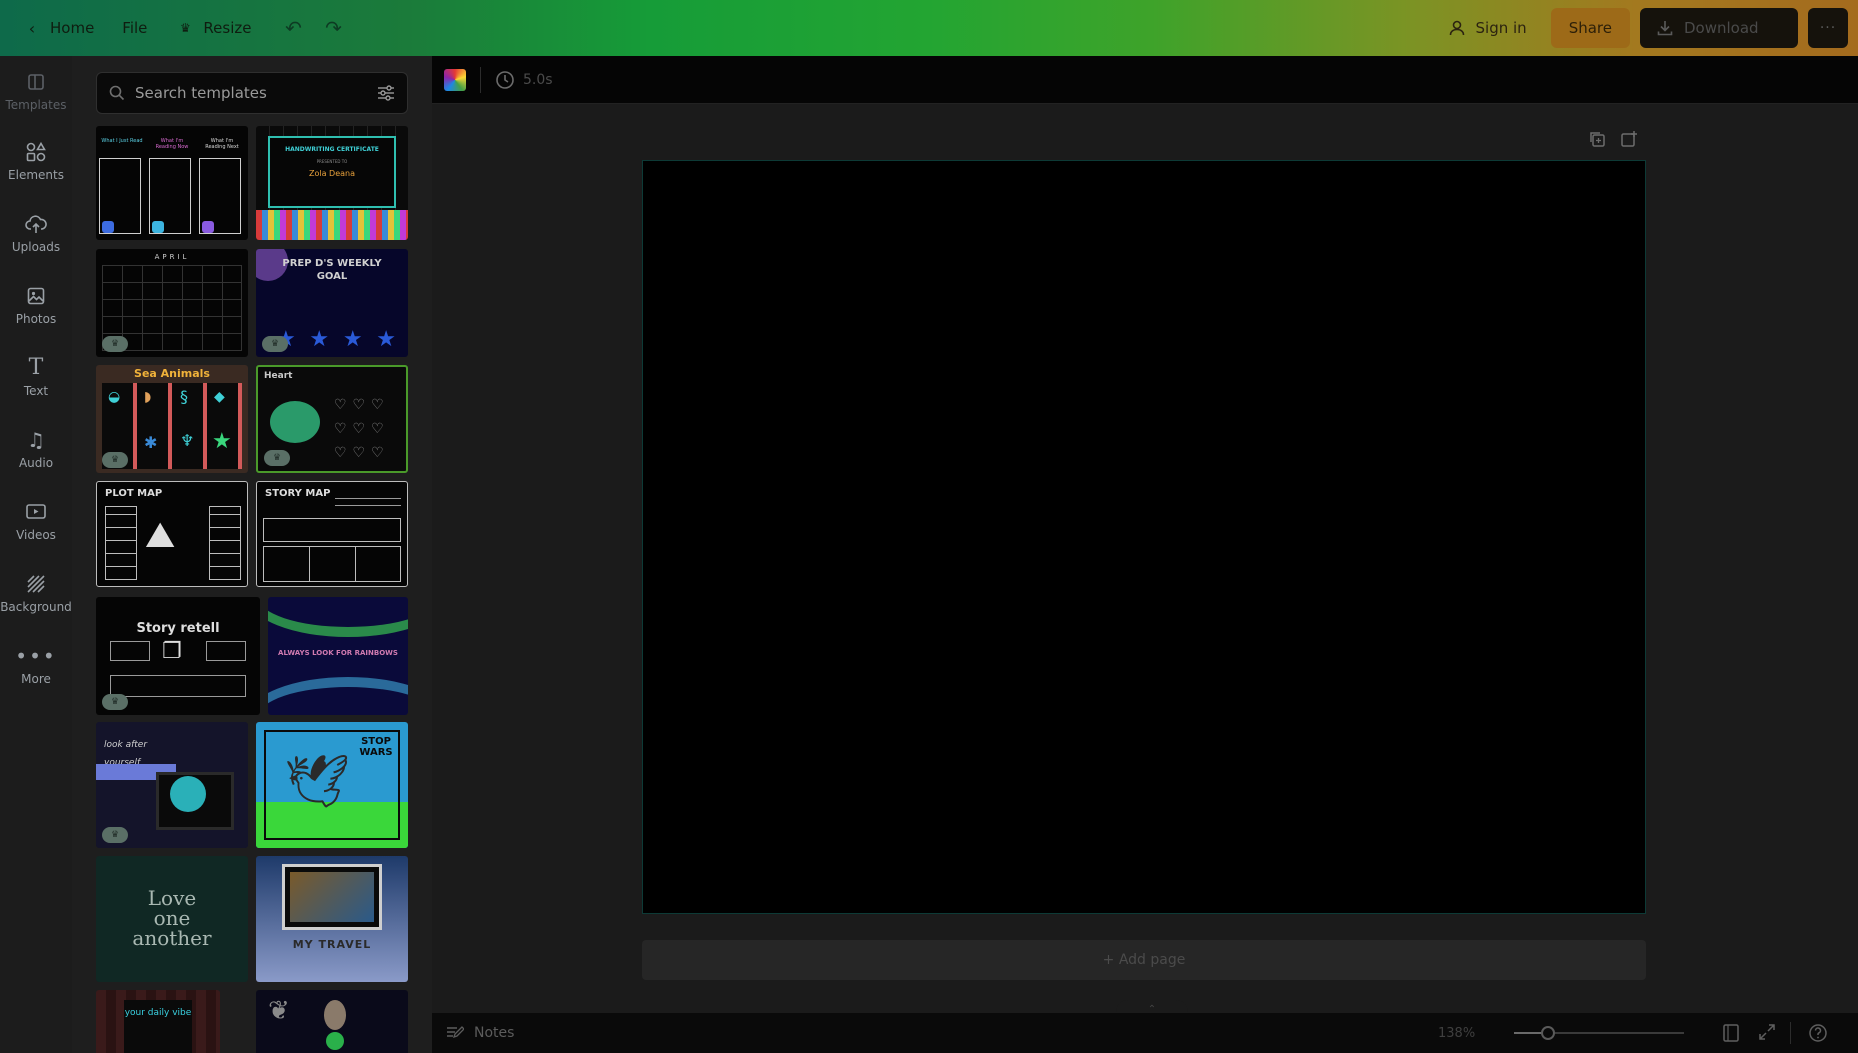 This screenshot has height=1053, width=1858. Describe the element at coordinates (279, 1011) in the screenshot. I see `leaf-illustration: ❦` at that location.